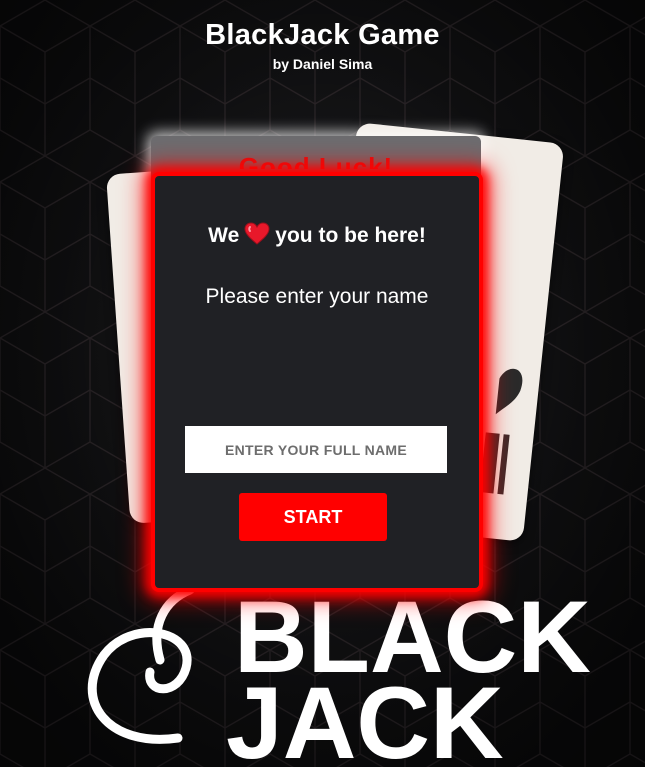 This screenshot has height=767, width=645. What do you see at coordinates (317, 296) in the screenshot?
I see `name-prompt: Please enter your name` at bounding box center [317, 296].